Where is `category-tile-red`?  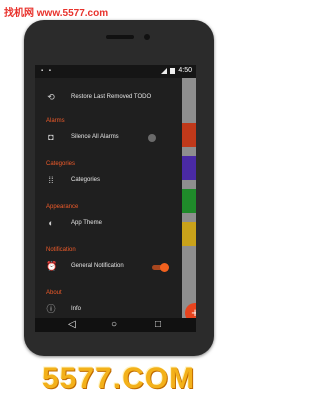 category-tile-red is located at coordinates (189, 135).